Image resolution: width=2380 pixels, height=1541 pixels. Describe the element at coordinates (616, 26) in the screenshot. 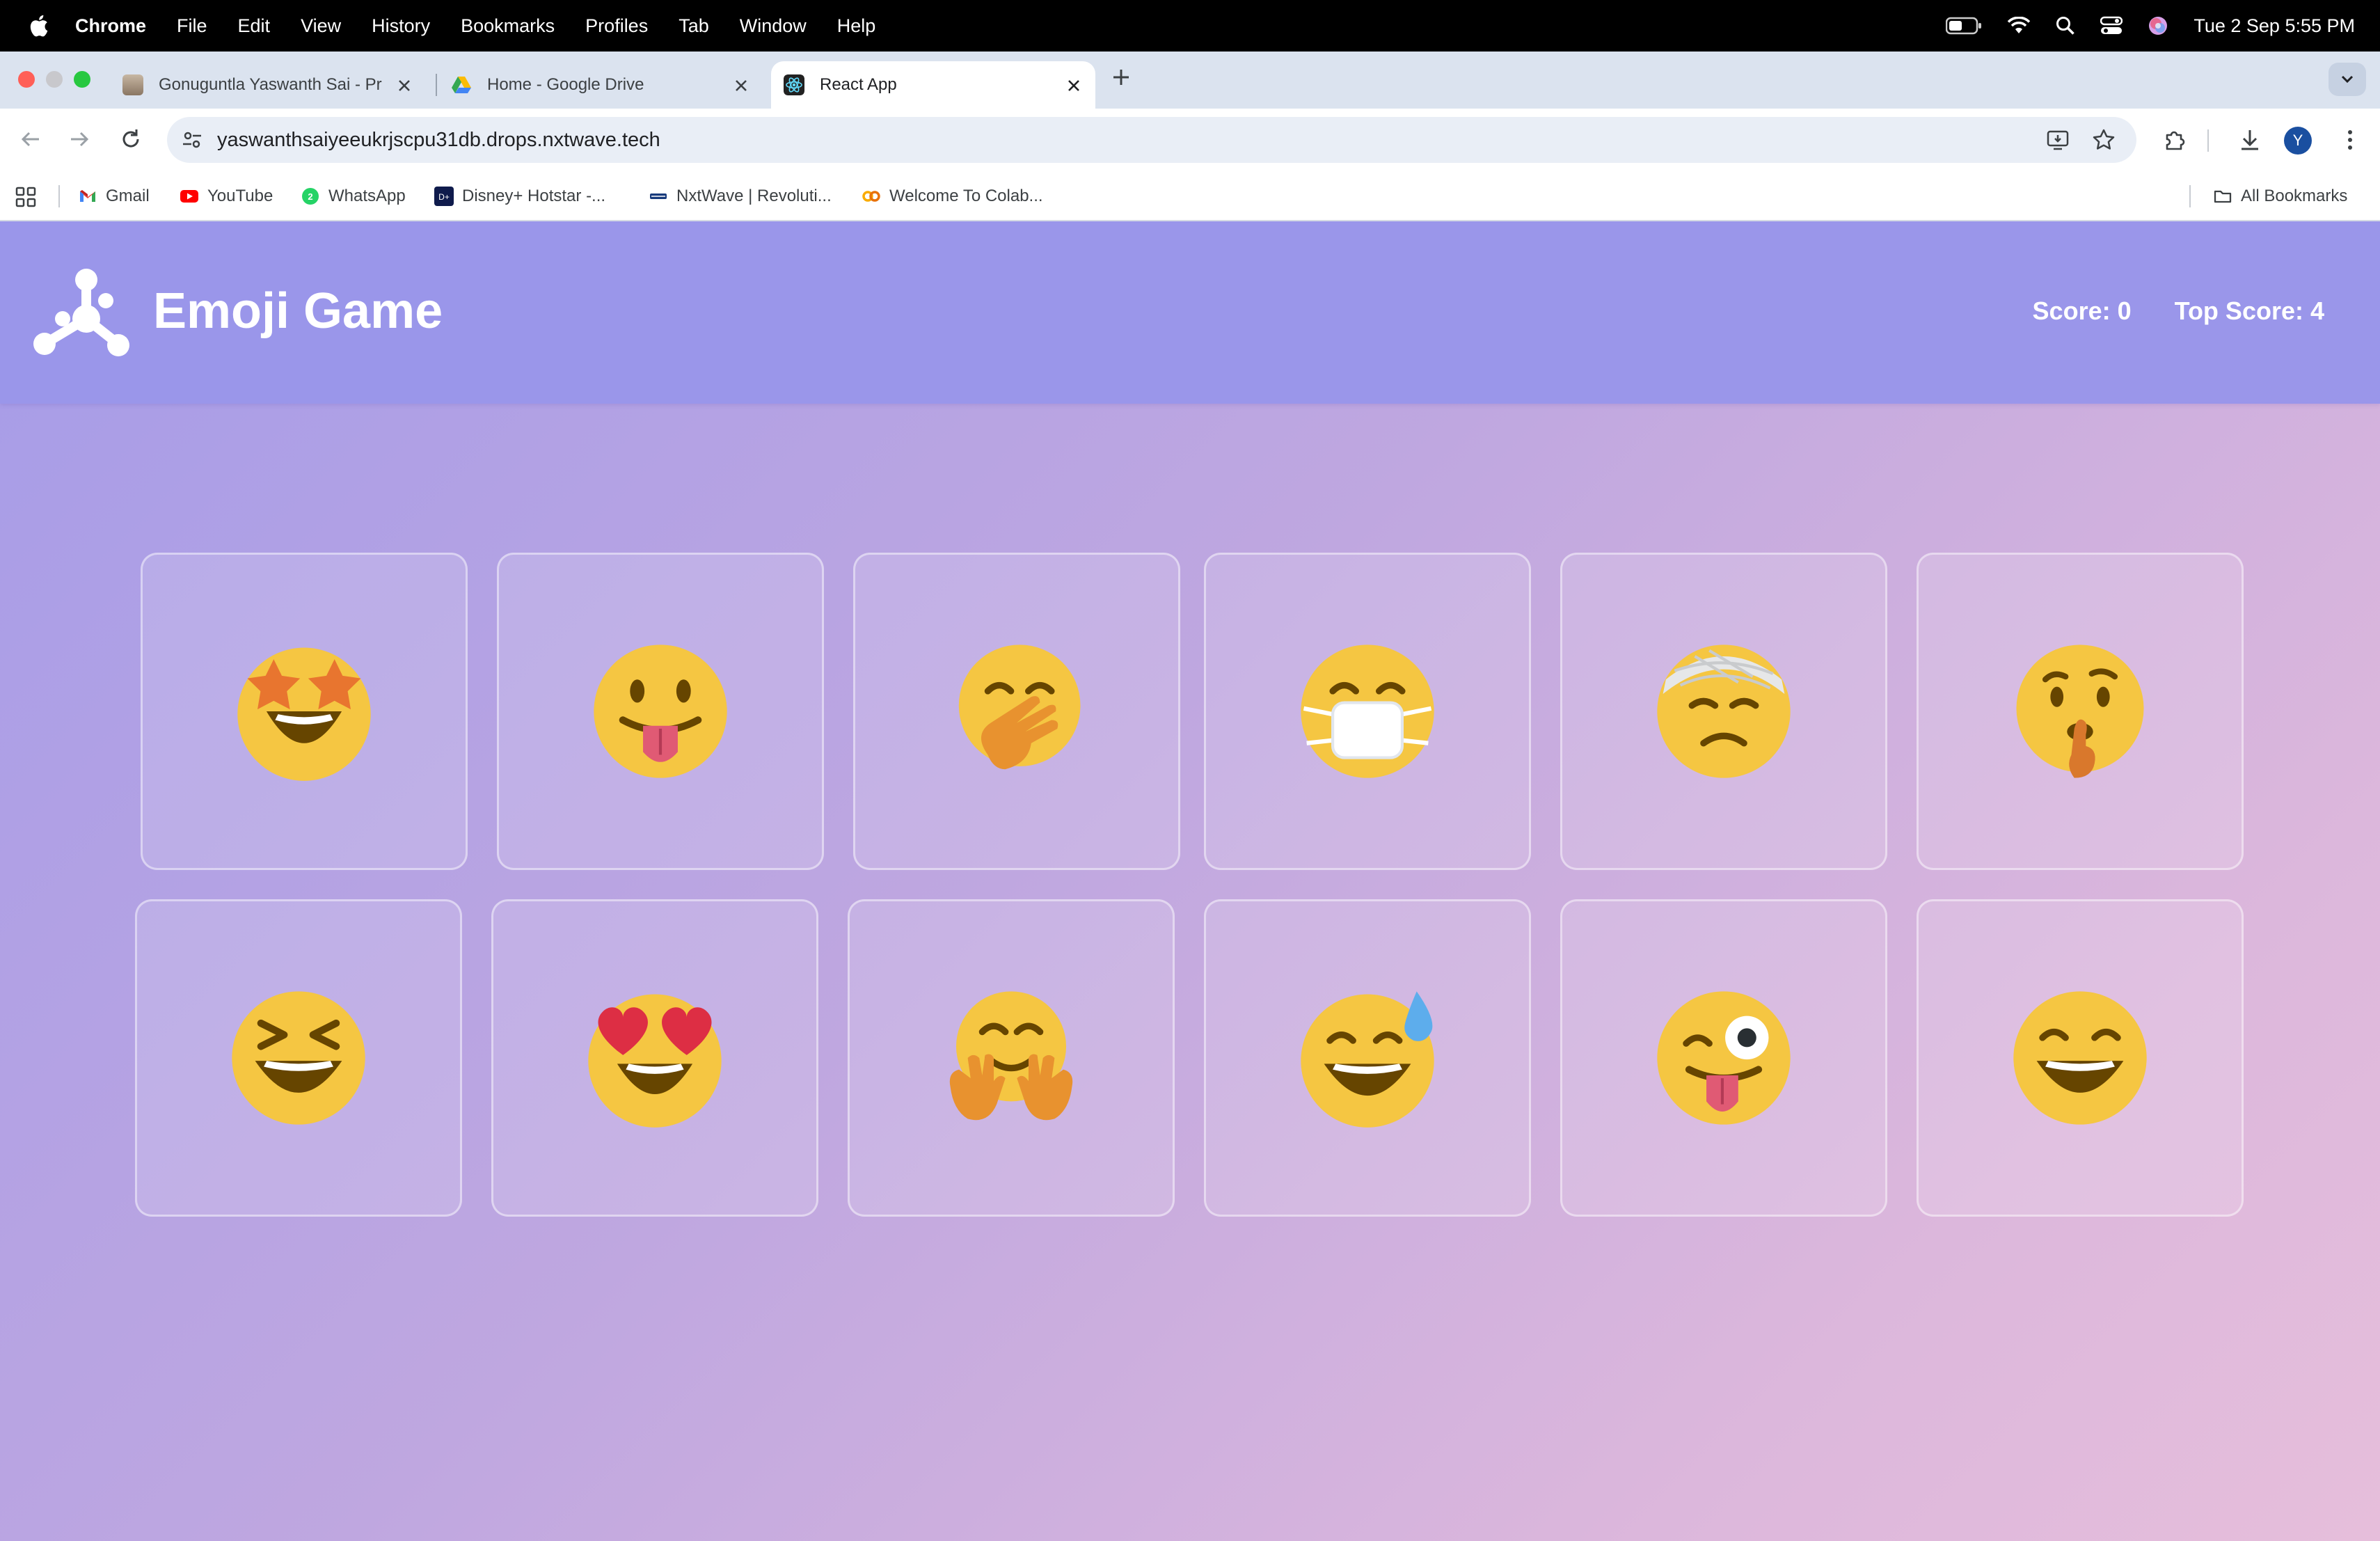

I see `menu-profiles: Profiles` at that location.